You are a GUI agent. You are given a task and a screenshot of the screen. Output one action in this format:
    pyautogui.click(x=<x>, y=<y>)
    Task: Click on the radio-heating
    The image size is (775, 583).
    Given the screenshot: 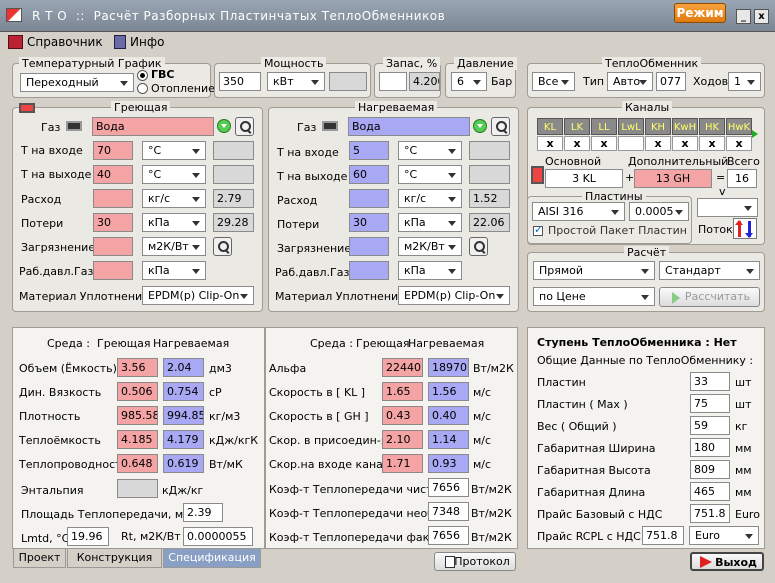 What is the action you would take?
    pyautogui.click(x=142, y=88)
    